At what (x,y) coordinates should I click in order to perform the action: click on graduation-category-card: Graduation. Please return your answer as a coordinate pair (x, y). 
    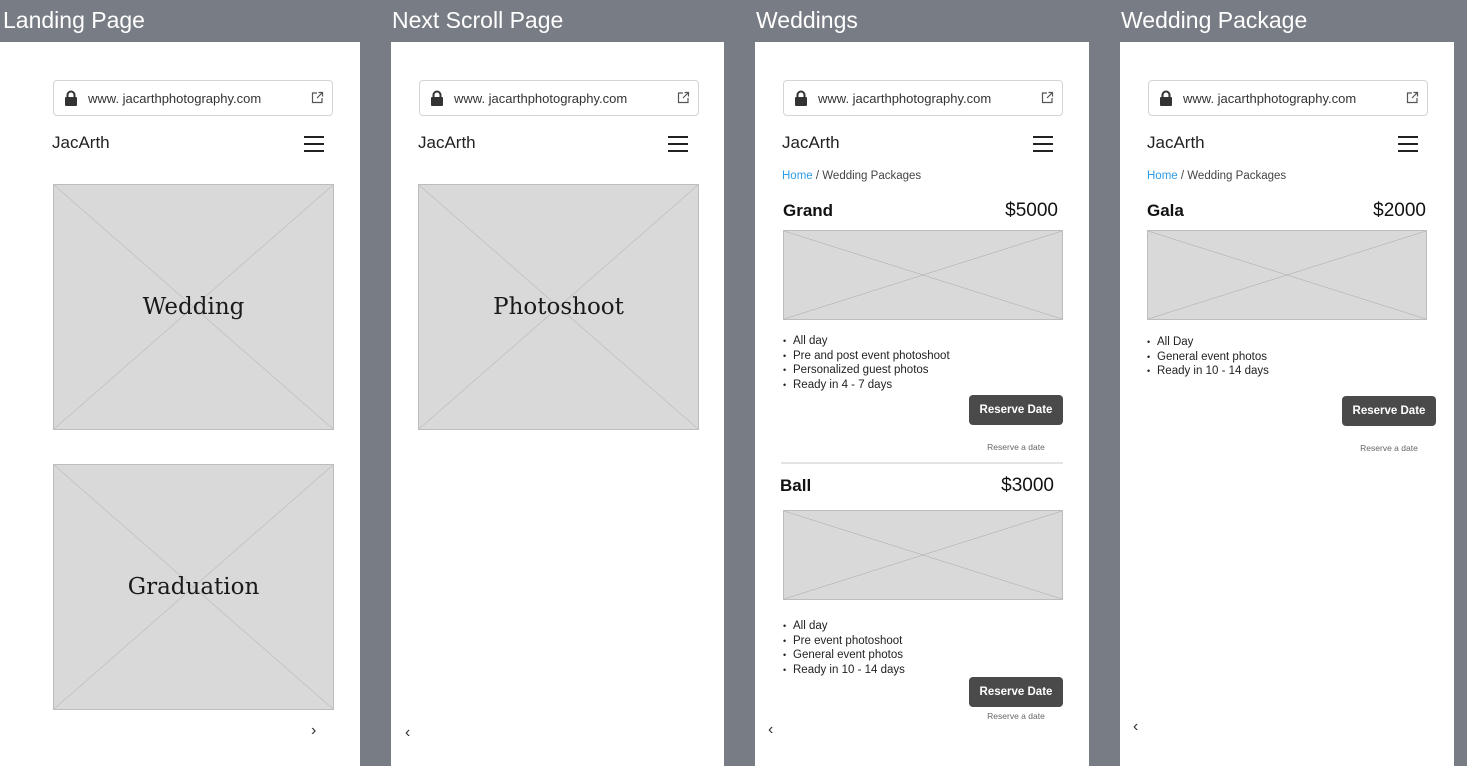
    Looking at the image, I should click on (193, 587).